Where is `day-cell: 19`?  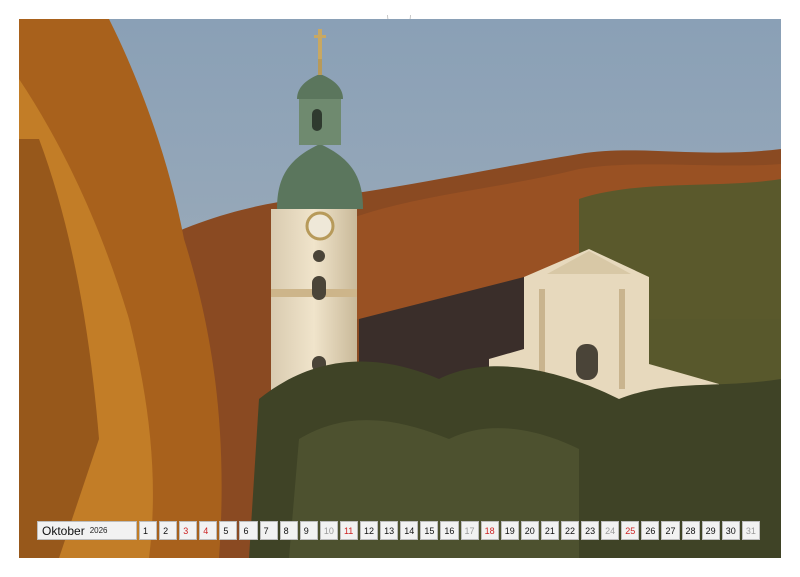
day-cell: 19 is located at coordinates (509, 530).